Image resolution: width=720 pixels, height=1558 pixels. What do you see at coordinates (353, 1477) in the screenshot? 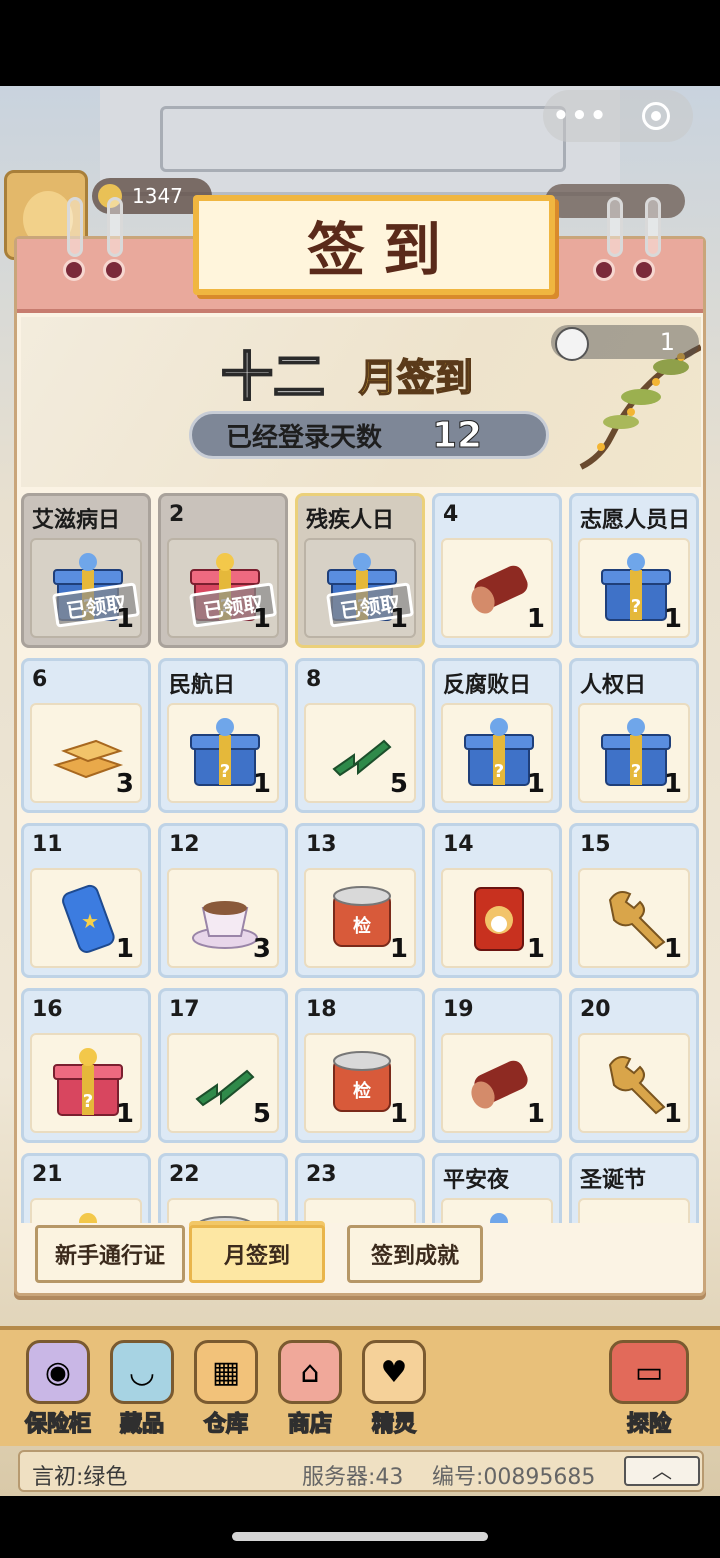
I see `server-number: 服务器:43` at bounding box center [353, 1477].